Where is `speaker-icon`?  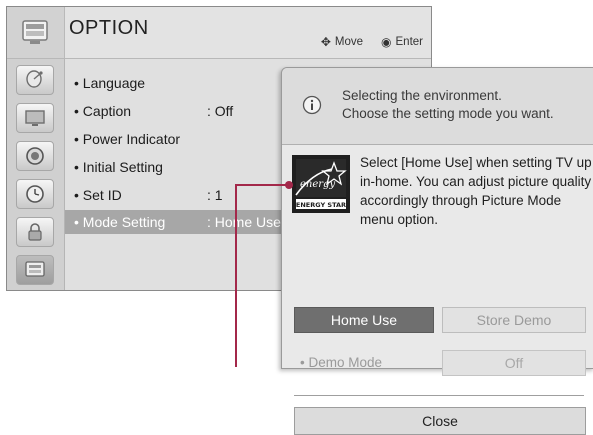 speaker-icon is located at coordinates (35, 156).